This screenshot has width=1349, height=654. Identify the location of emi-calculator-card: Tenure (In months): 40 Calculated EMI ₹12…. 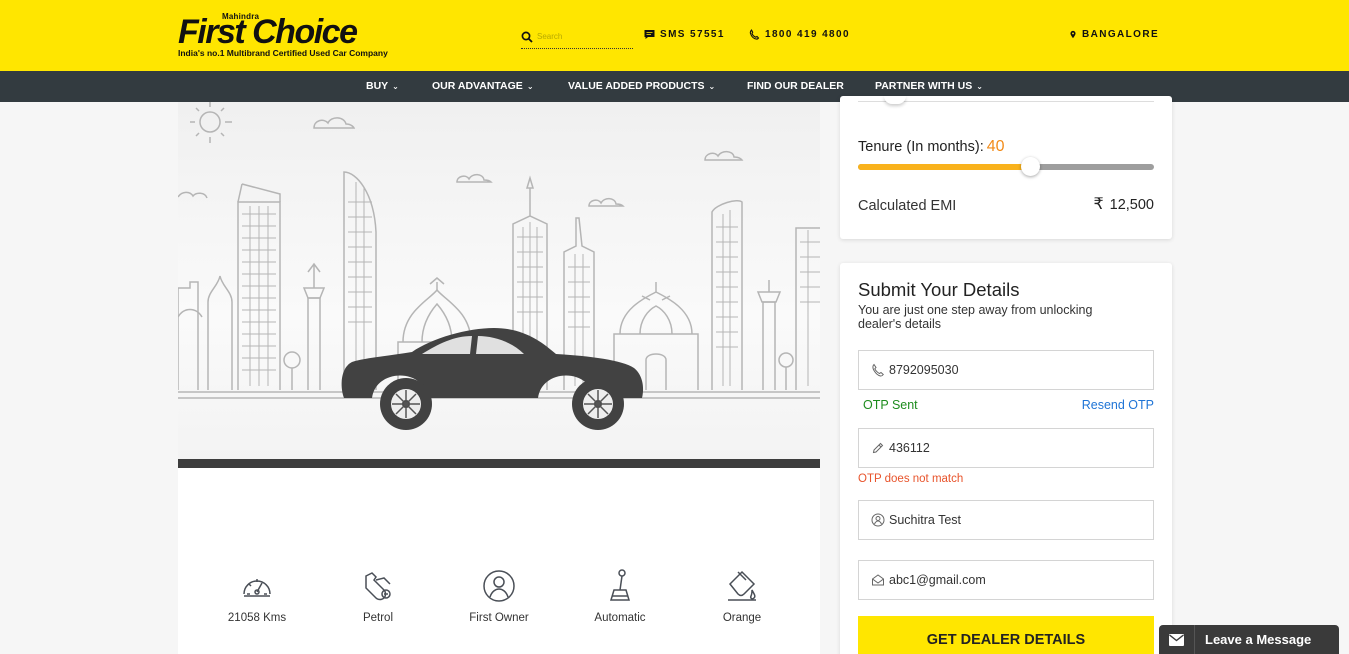
(1006, 167).